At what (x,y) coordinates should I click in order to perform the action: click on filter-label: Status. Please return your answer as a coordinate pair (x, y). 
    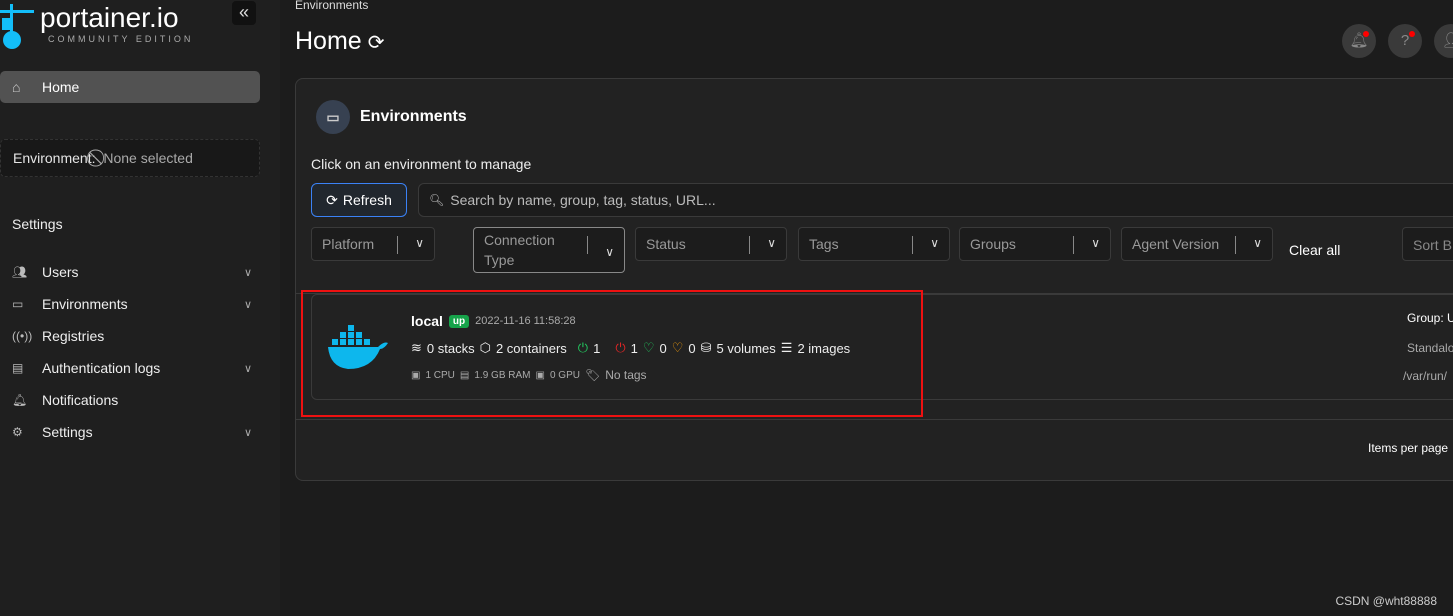
    Looking at the image, I should click on (666, 244).